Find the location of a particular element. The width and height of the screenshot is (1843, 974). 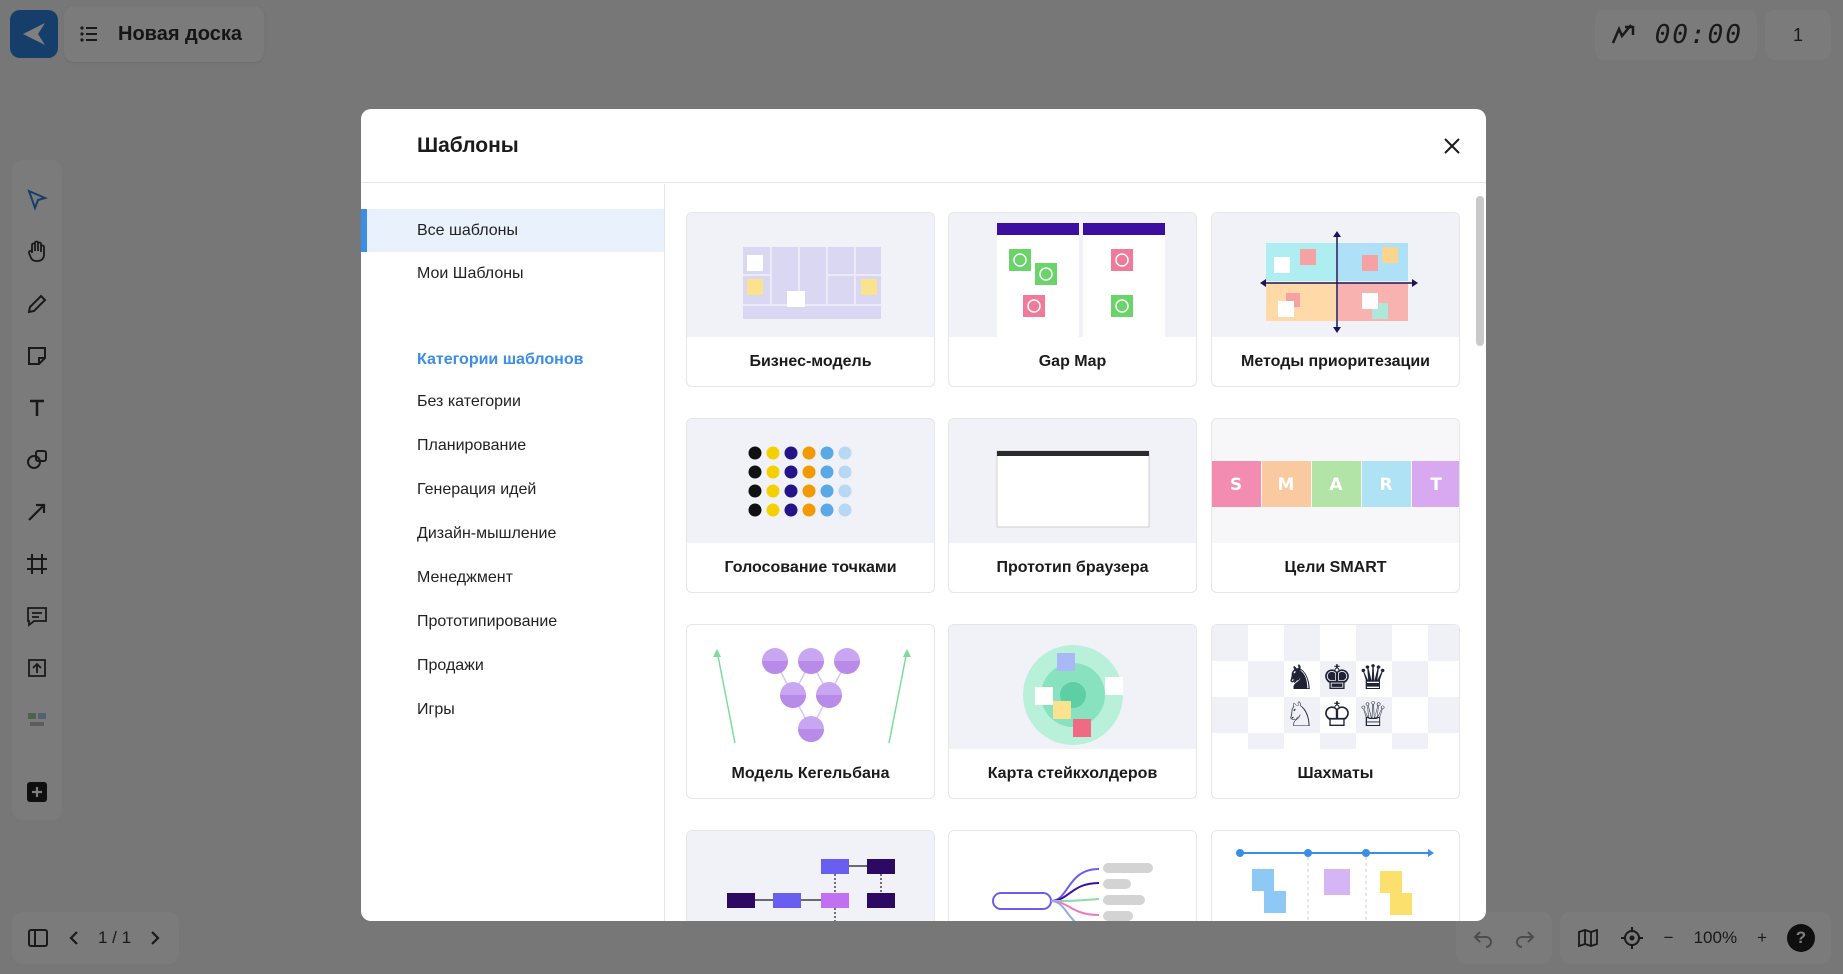

smart-letter-m: M is located at coordinates (1286, 485).